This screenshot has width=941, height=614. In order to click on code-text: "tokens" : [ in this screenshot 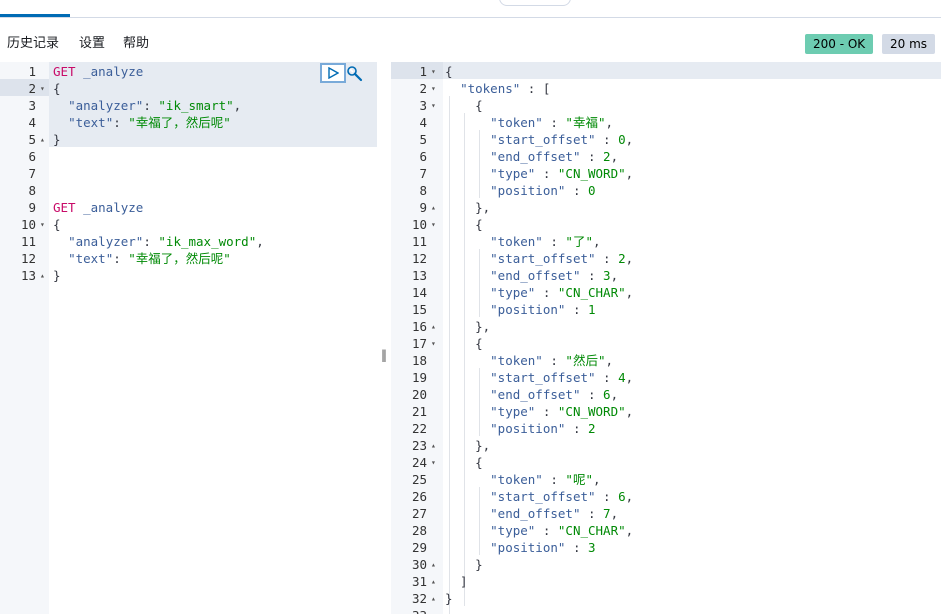, I will do `click(505, 88)`.